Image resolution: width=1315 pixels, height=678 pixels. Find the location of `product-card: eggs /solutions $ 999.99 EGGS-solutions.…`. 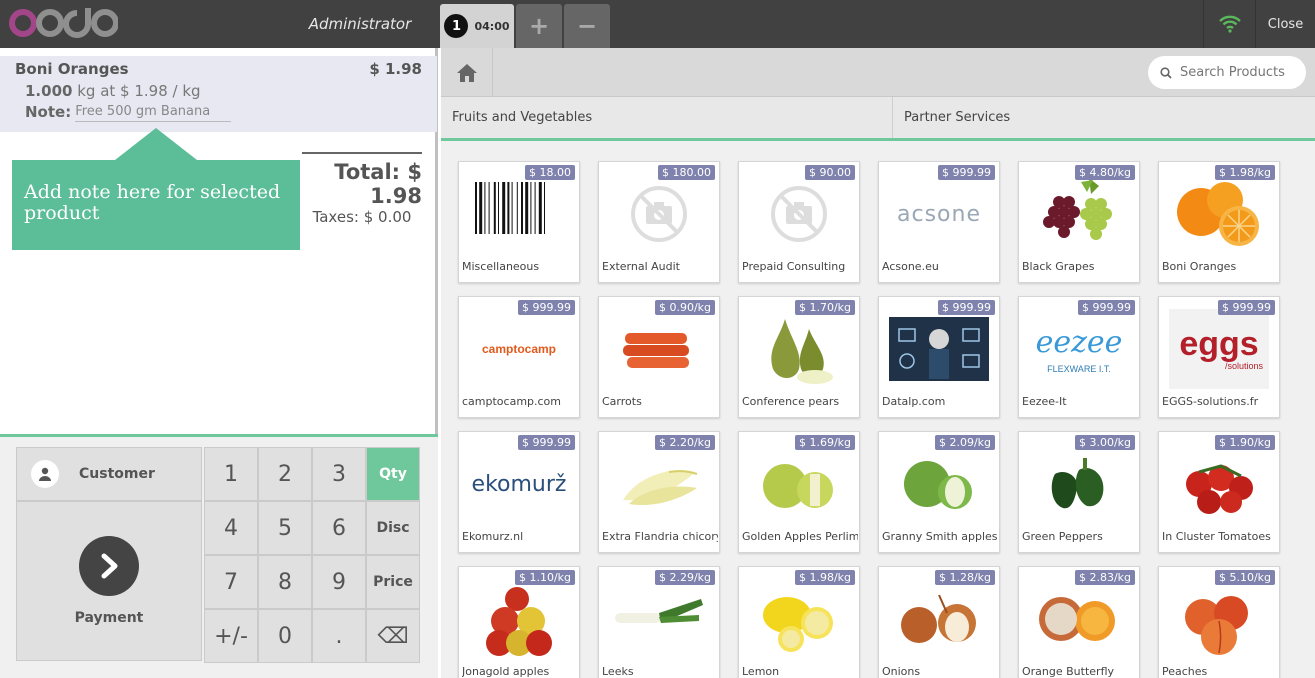

product-card: eggs /solutions $ 999.99 EGGS-solutions.… is located at coordinates (1219, 357).